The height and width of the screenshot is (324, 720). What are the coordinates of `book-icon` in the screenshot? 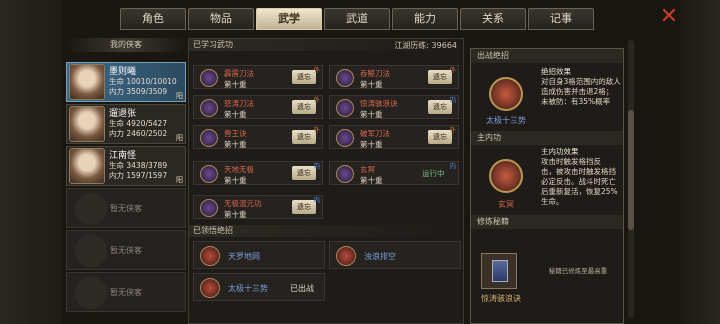 It's located at (499, 271).